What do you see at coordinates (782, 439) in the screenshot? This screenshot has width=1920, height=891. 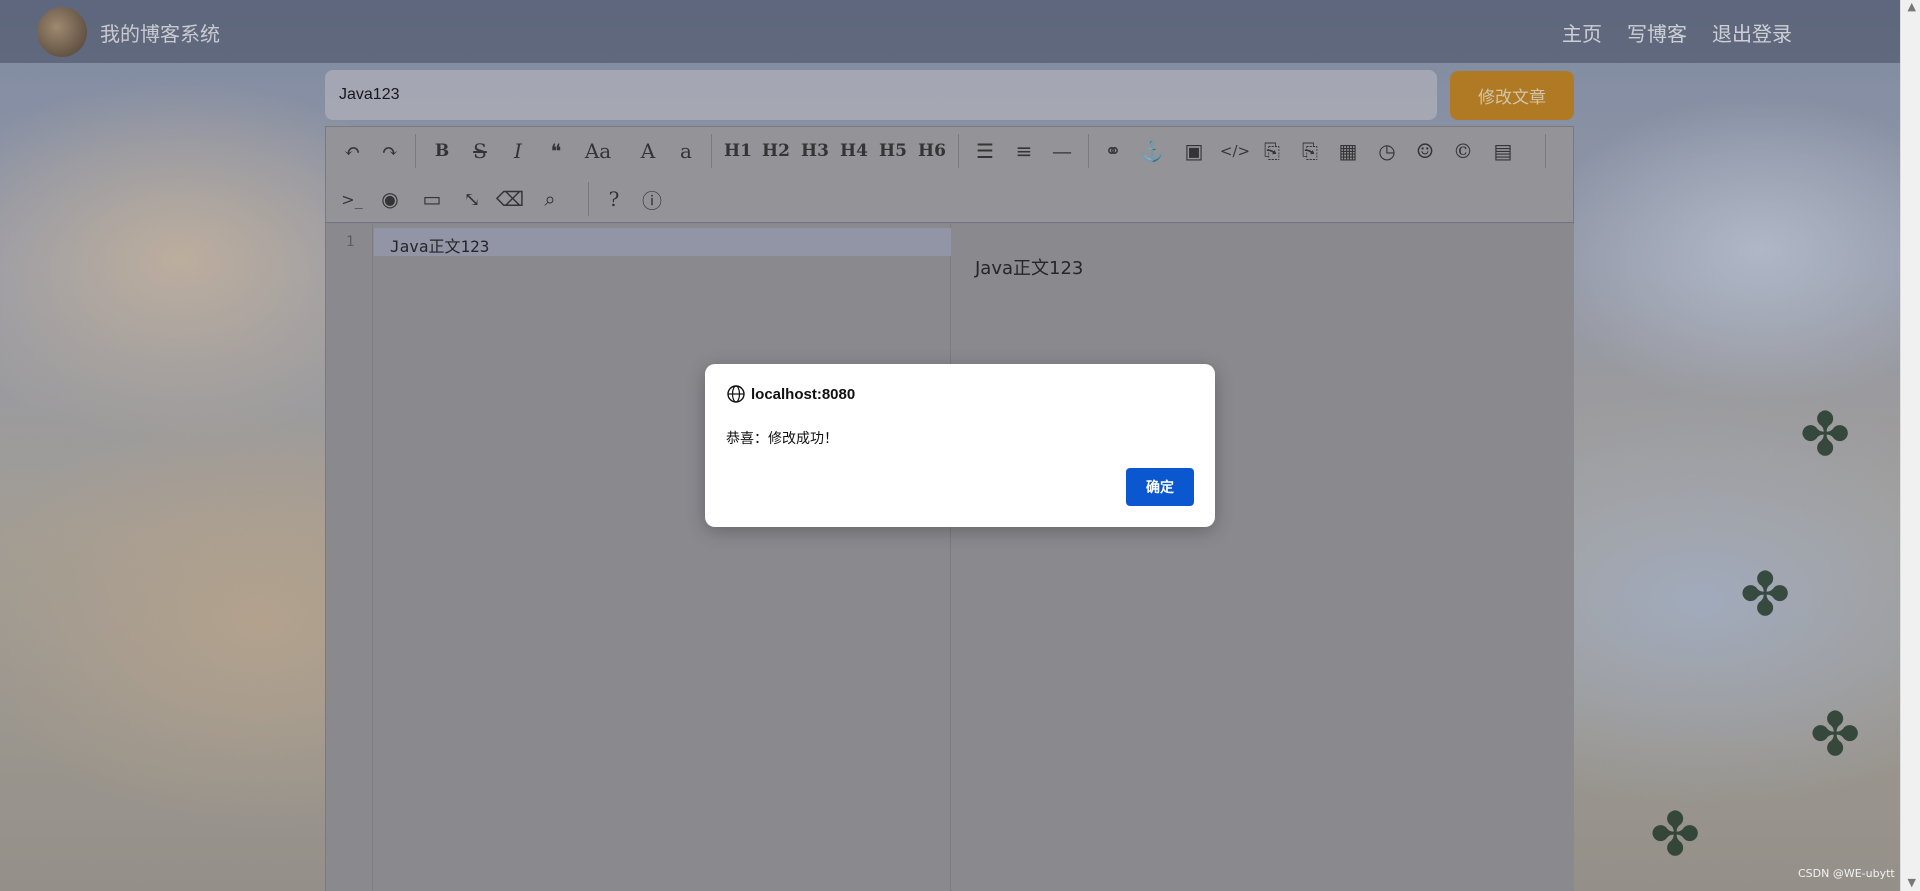 I see `dialog-message: 恭喜：修改成功！` at bounding box center [782, 439].